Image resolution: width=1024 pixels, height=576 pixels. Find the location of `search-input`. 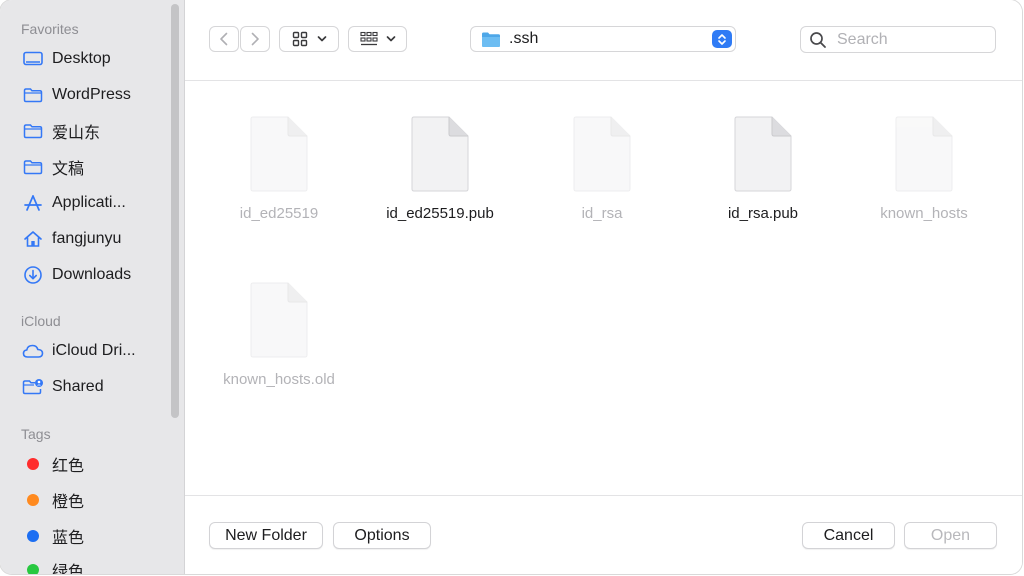

search-input is located at coordinates (912, 39).